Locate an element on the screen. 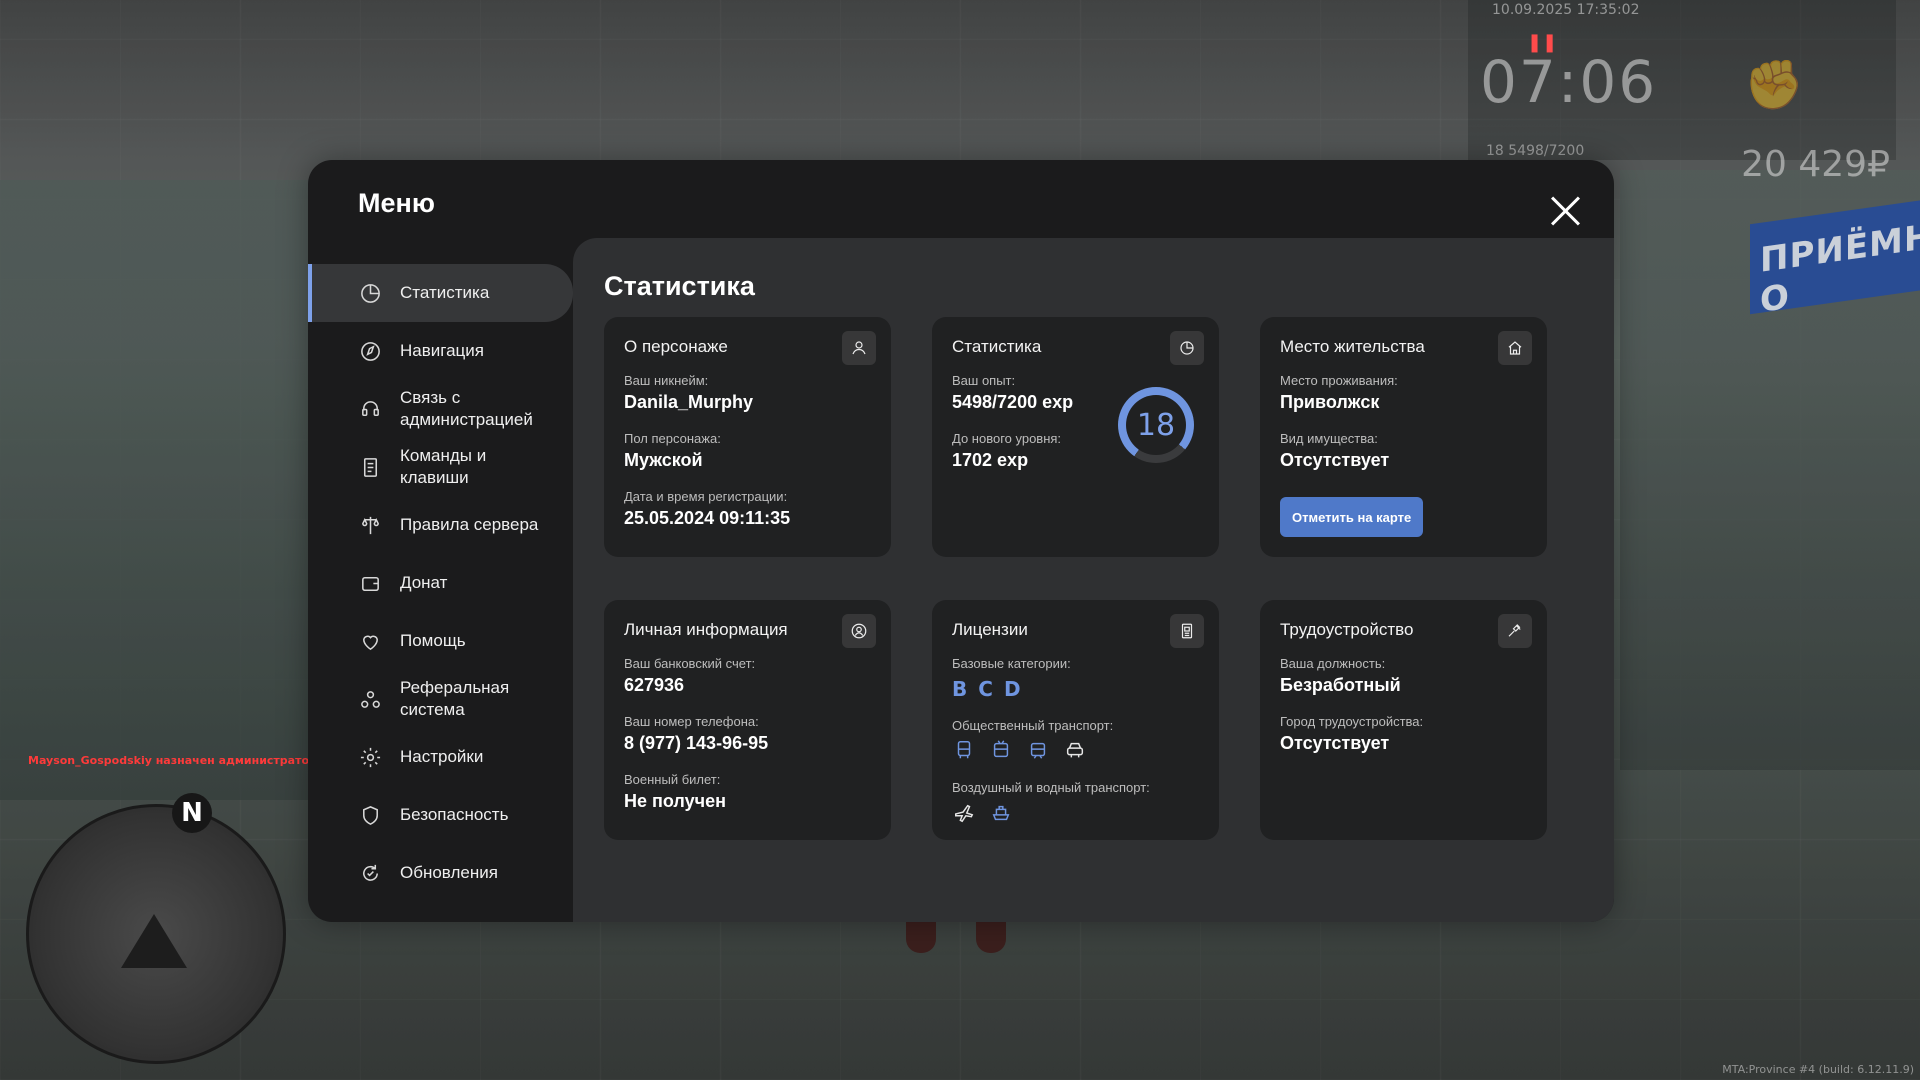 This screenshot has height=1080, width=1920. shield-icon is located at coordinates (370, 815).